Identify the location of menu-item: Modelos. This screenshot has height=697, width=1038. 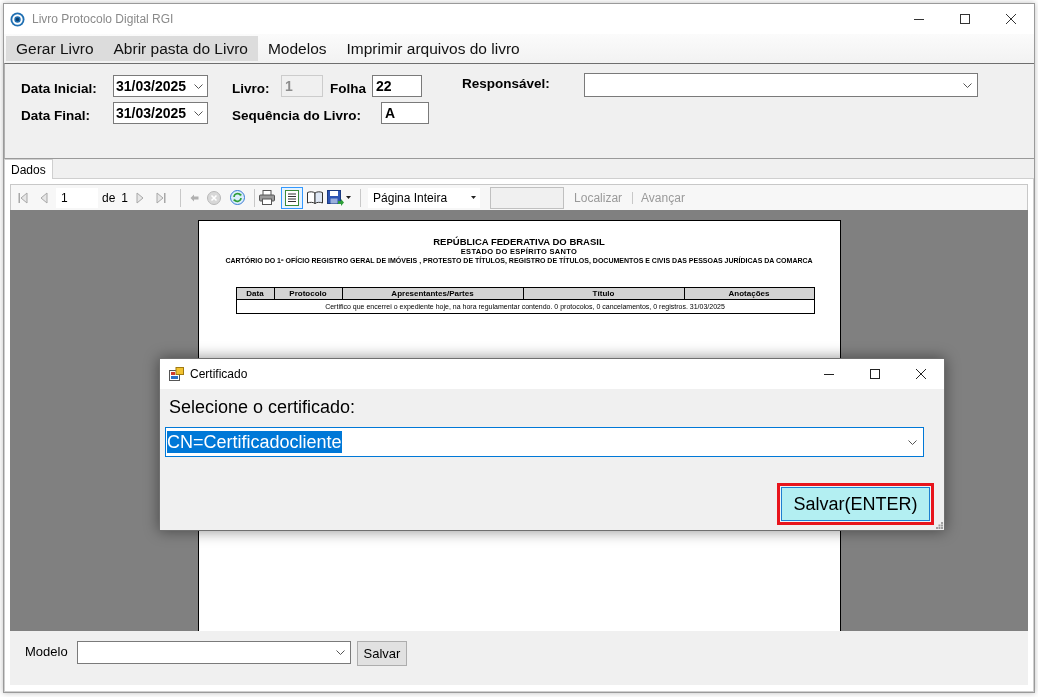
(297, 48).